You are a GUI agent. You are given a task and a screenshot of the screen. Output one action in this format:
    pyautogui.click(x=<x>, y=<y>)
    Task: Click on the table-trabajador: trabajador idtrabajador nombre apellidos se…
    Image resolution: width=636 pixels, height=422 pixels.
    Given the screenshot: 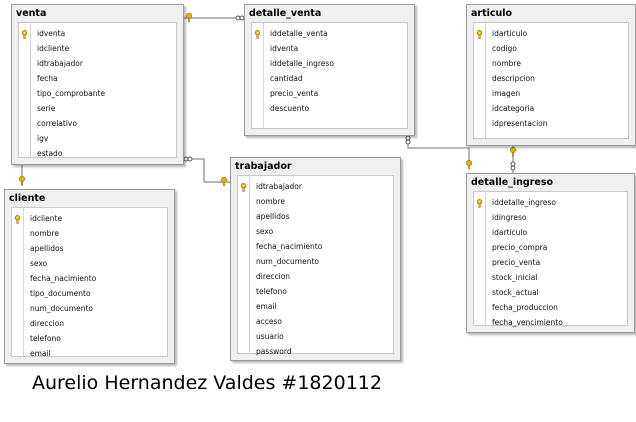 What is the action you would take?
    pyautogui.click(x=315, y=259)
    